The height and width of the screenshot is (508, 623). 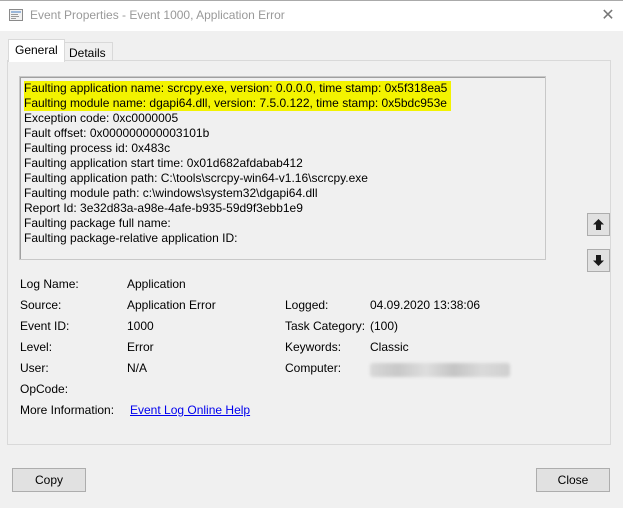 What do you see at coordinates (171, 305) in the screenshot?
I see `source-value: Application Error` at bounding box center [171, 305].